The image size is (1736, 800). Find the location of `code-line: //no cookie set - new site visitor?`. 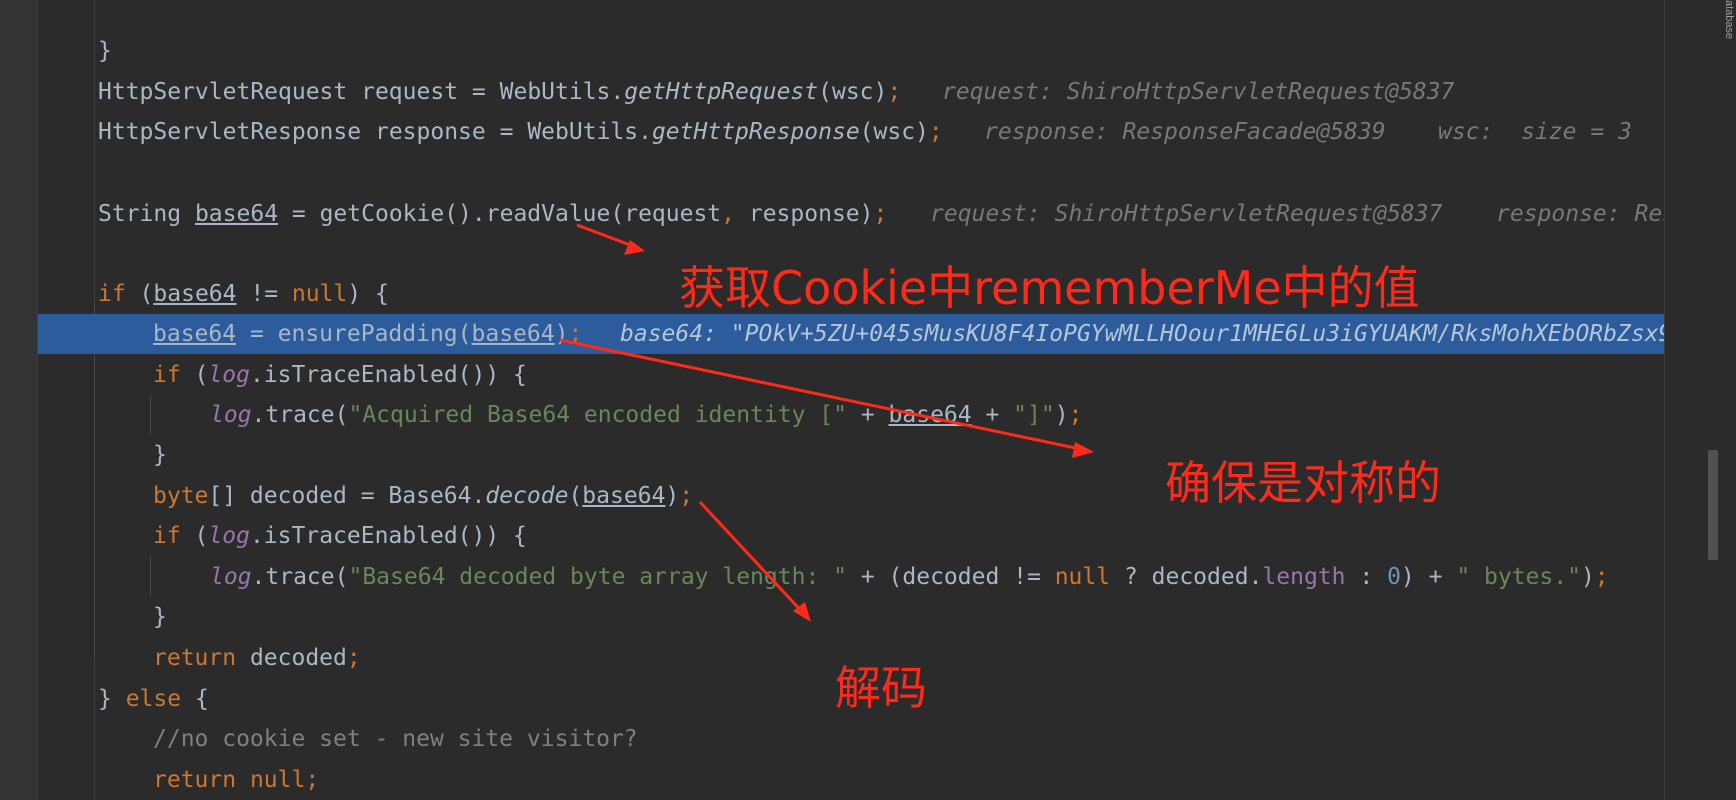

code-line: //no cookie set - new site visitor? is located at coordinates (851, 739).